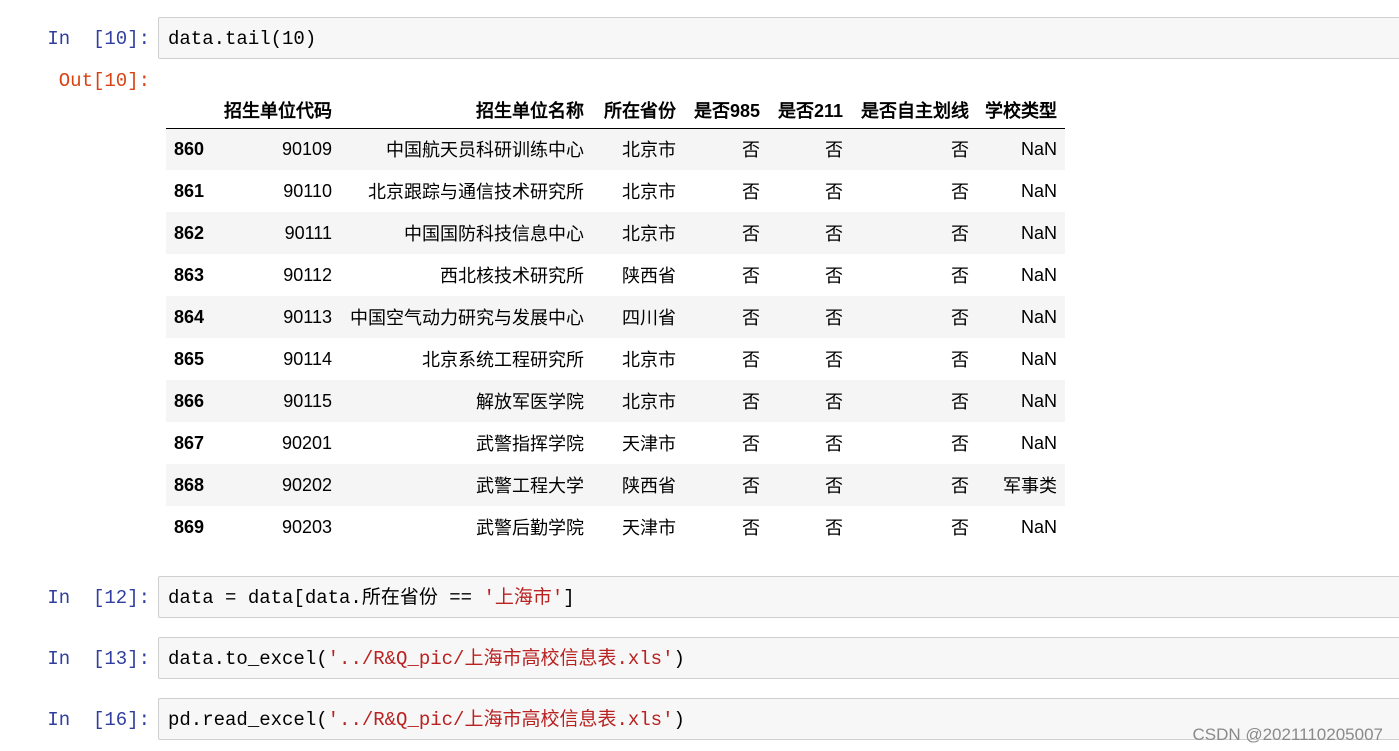 The image size is (1399, 751). Describe the element at coordinates (778, 597) in the screenshot. I see `code-cell-input: data = data[data.所在省份 == '上海市']` at that location.